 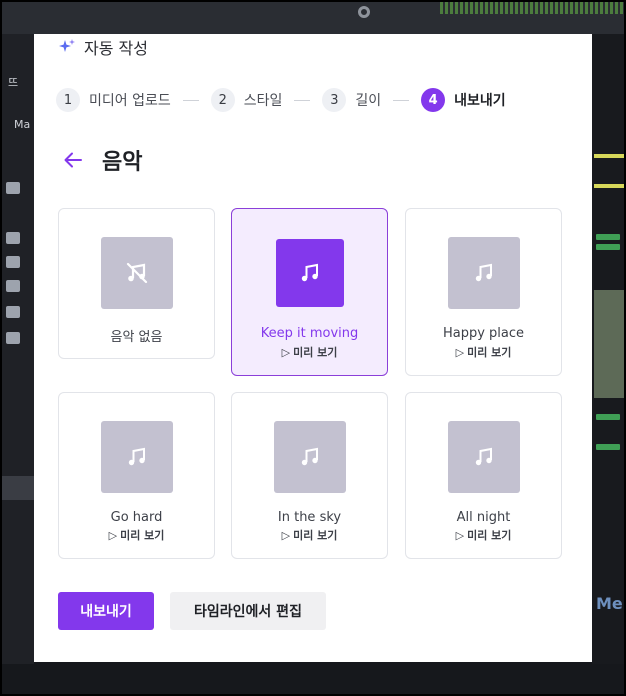 What do you see at coordinates (609, 603) in the screenshot?
I see `timeline-badge: Me` at bounding box center [609, 603].